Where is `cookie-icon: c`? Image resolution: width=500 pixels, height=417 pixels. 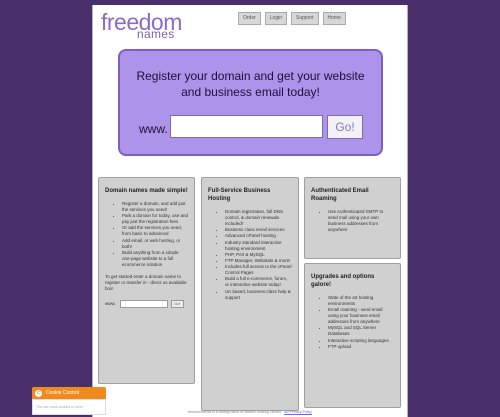
cookie-icon: c is located at coordinates (38, 393).